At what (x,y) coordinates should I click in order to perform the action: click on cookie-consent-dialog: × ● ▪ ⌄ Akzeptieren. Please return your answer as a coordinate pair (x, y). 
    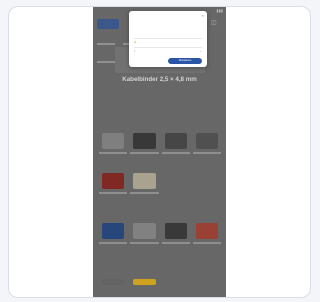
    Looking at the image, I should click on (168, 39).